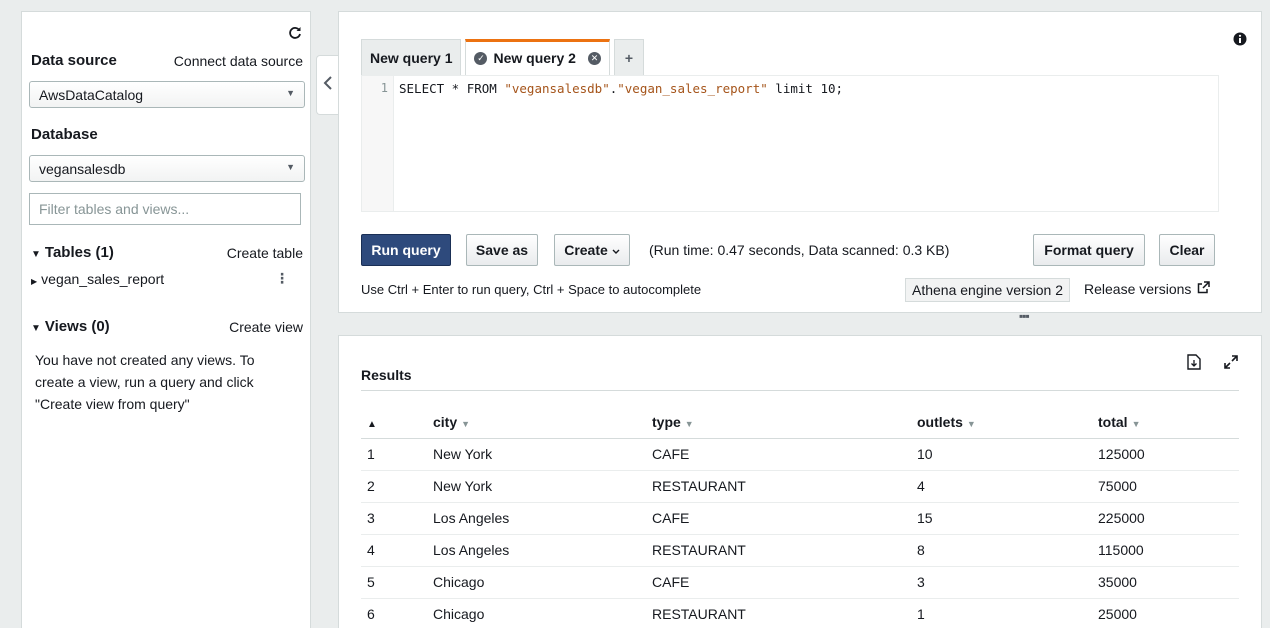 This screenshot has height=628, width=1270. What do you see at coordinates (1001, 582) in the screenshot?
I see `cell-outlets: 3` at bounding box center [1001, 582].